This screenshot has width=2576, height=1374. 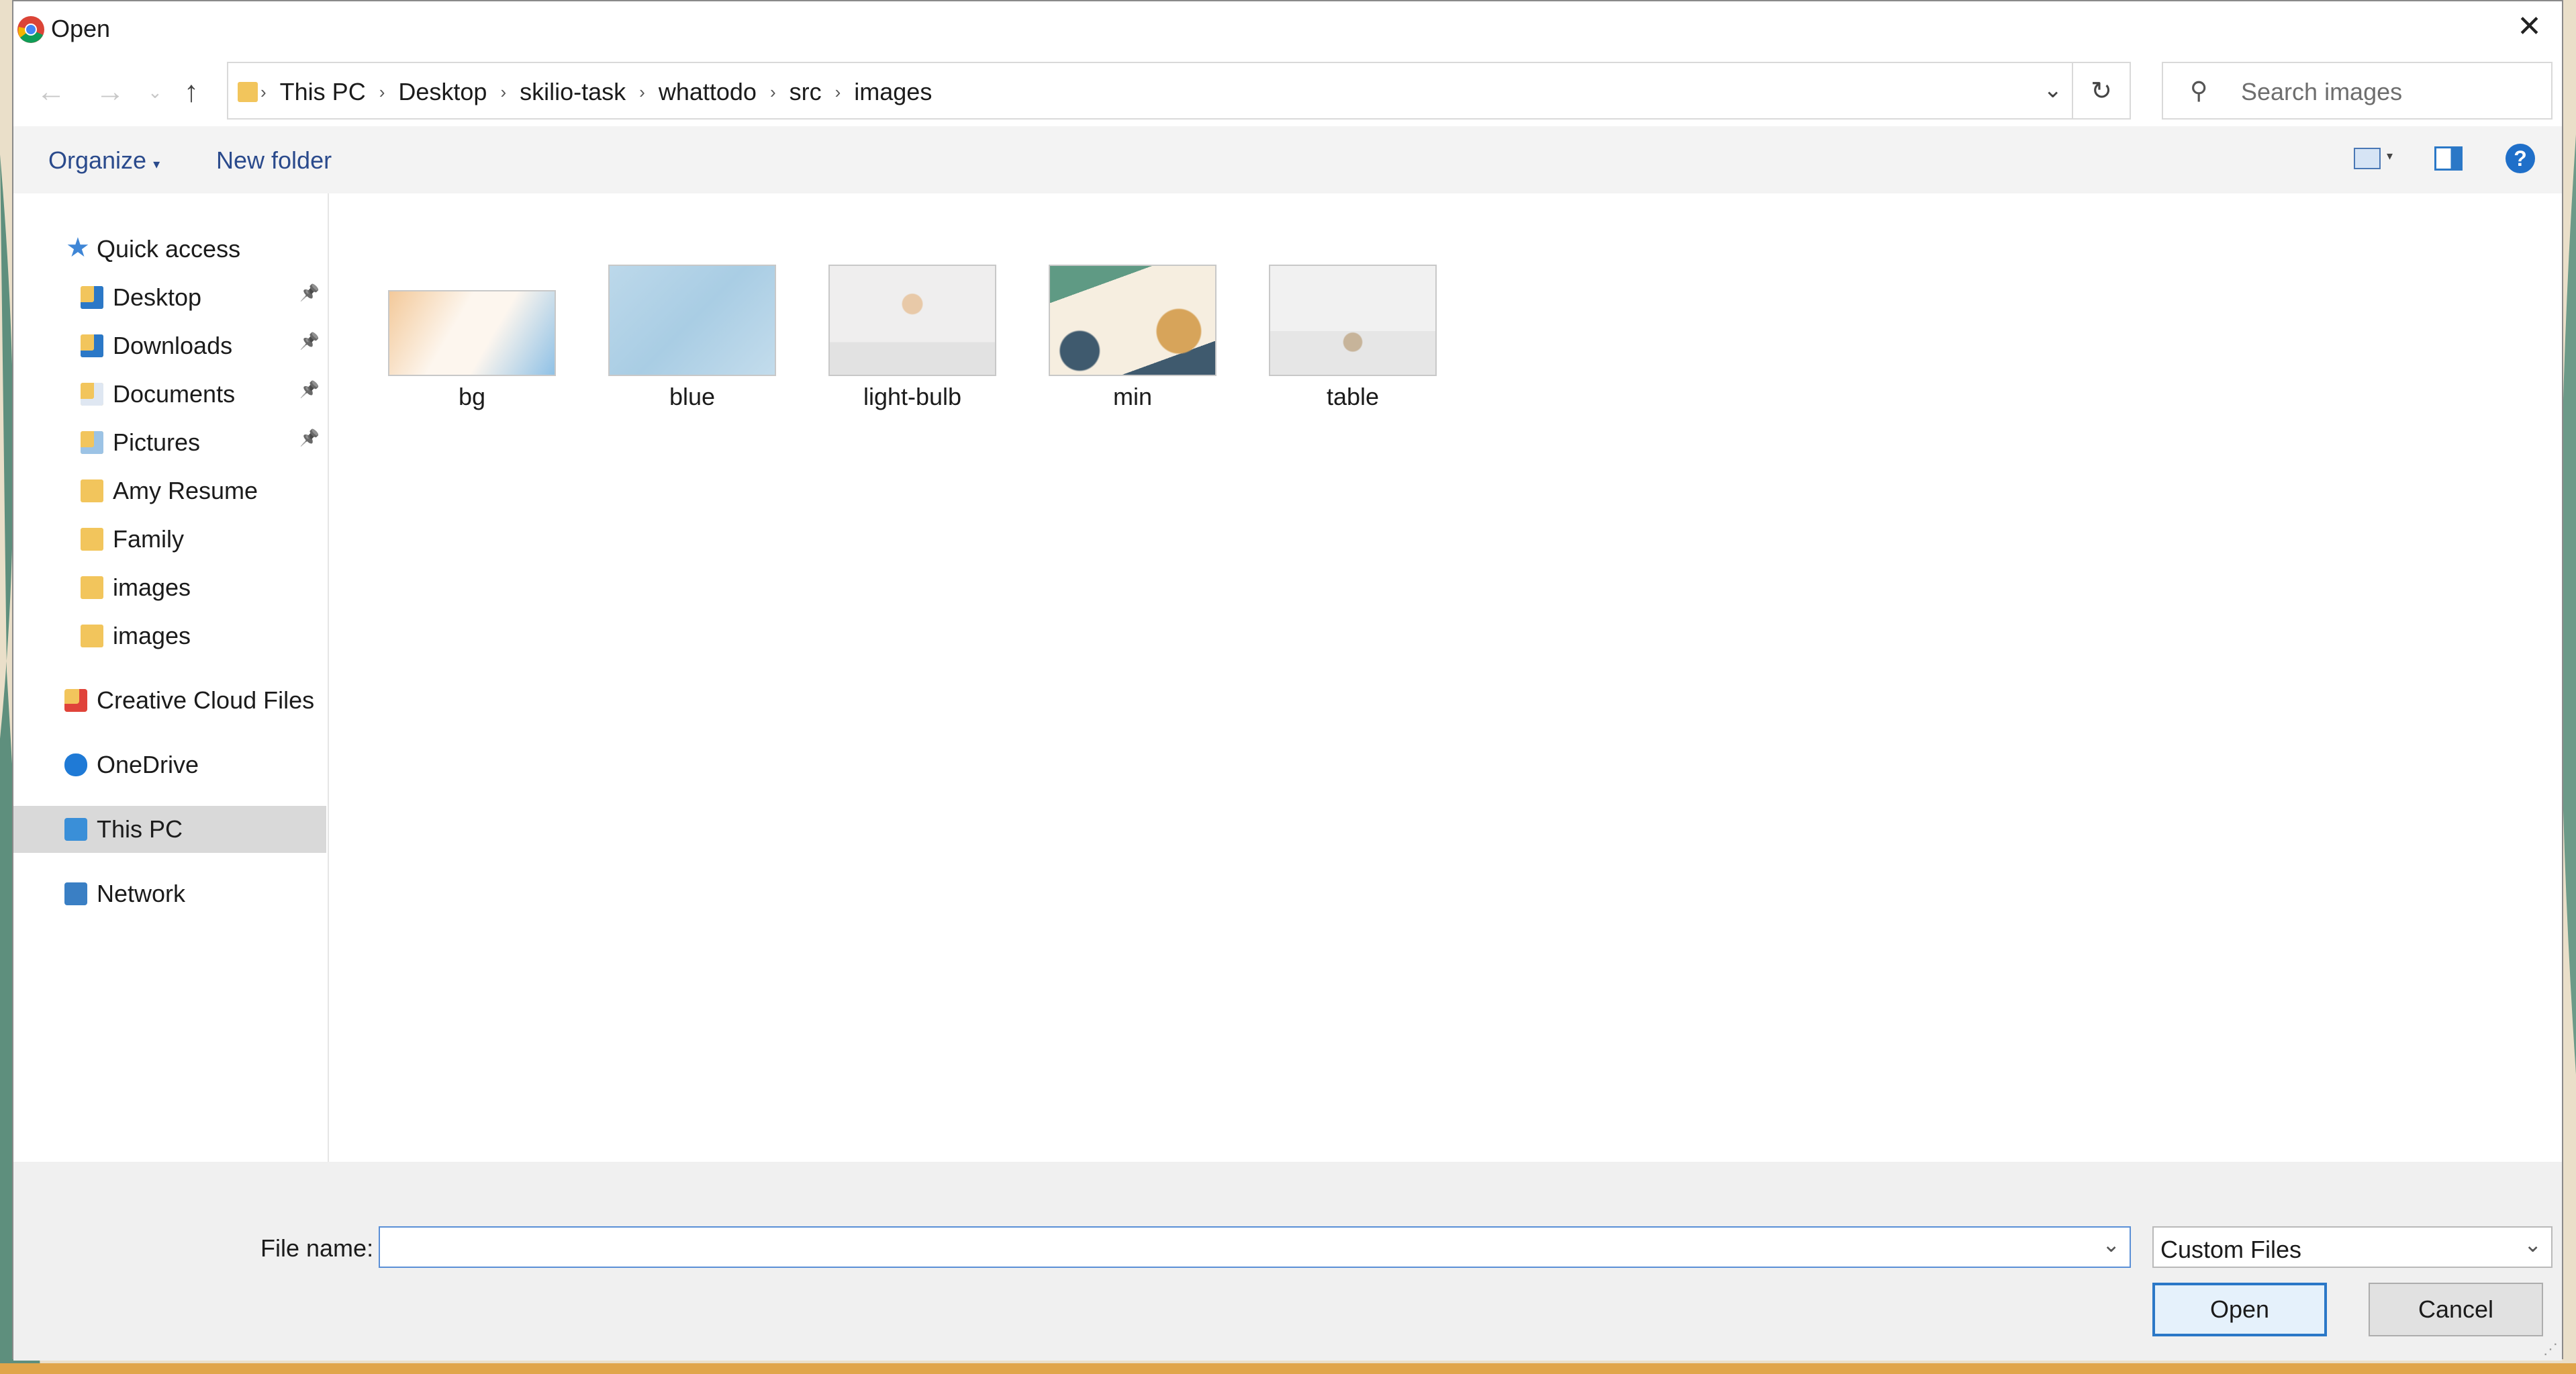 I want to click on search-box: ⚲ Search images, so click(x=2357, y=91).